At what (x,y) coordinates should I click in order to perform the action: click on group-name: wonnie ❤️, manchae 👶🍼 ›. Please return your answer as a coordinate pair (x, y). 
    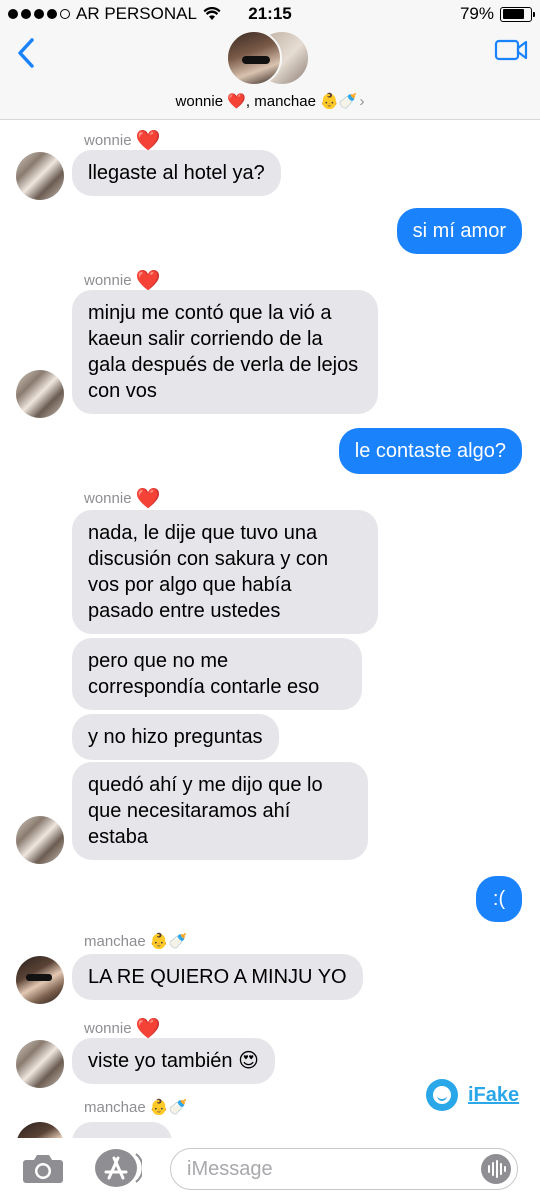
    Looking at the image, I should click on (270, 101).